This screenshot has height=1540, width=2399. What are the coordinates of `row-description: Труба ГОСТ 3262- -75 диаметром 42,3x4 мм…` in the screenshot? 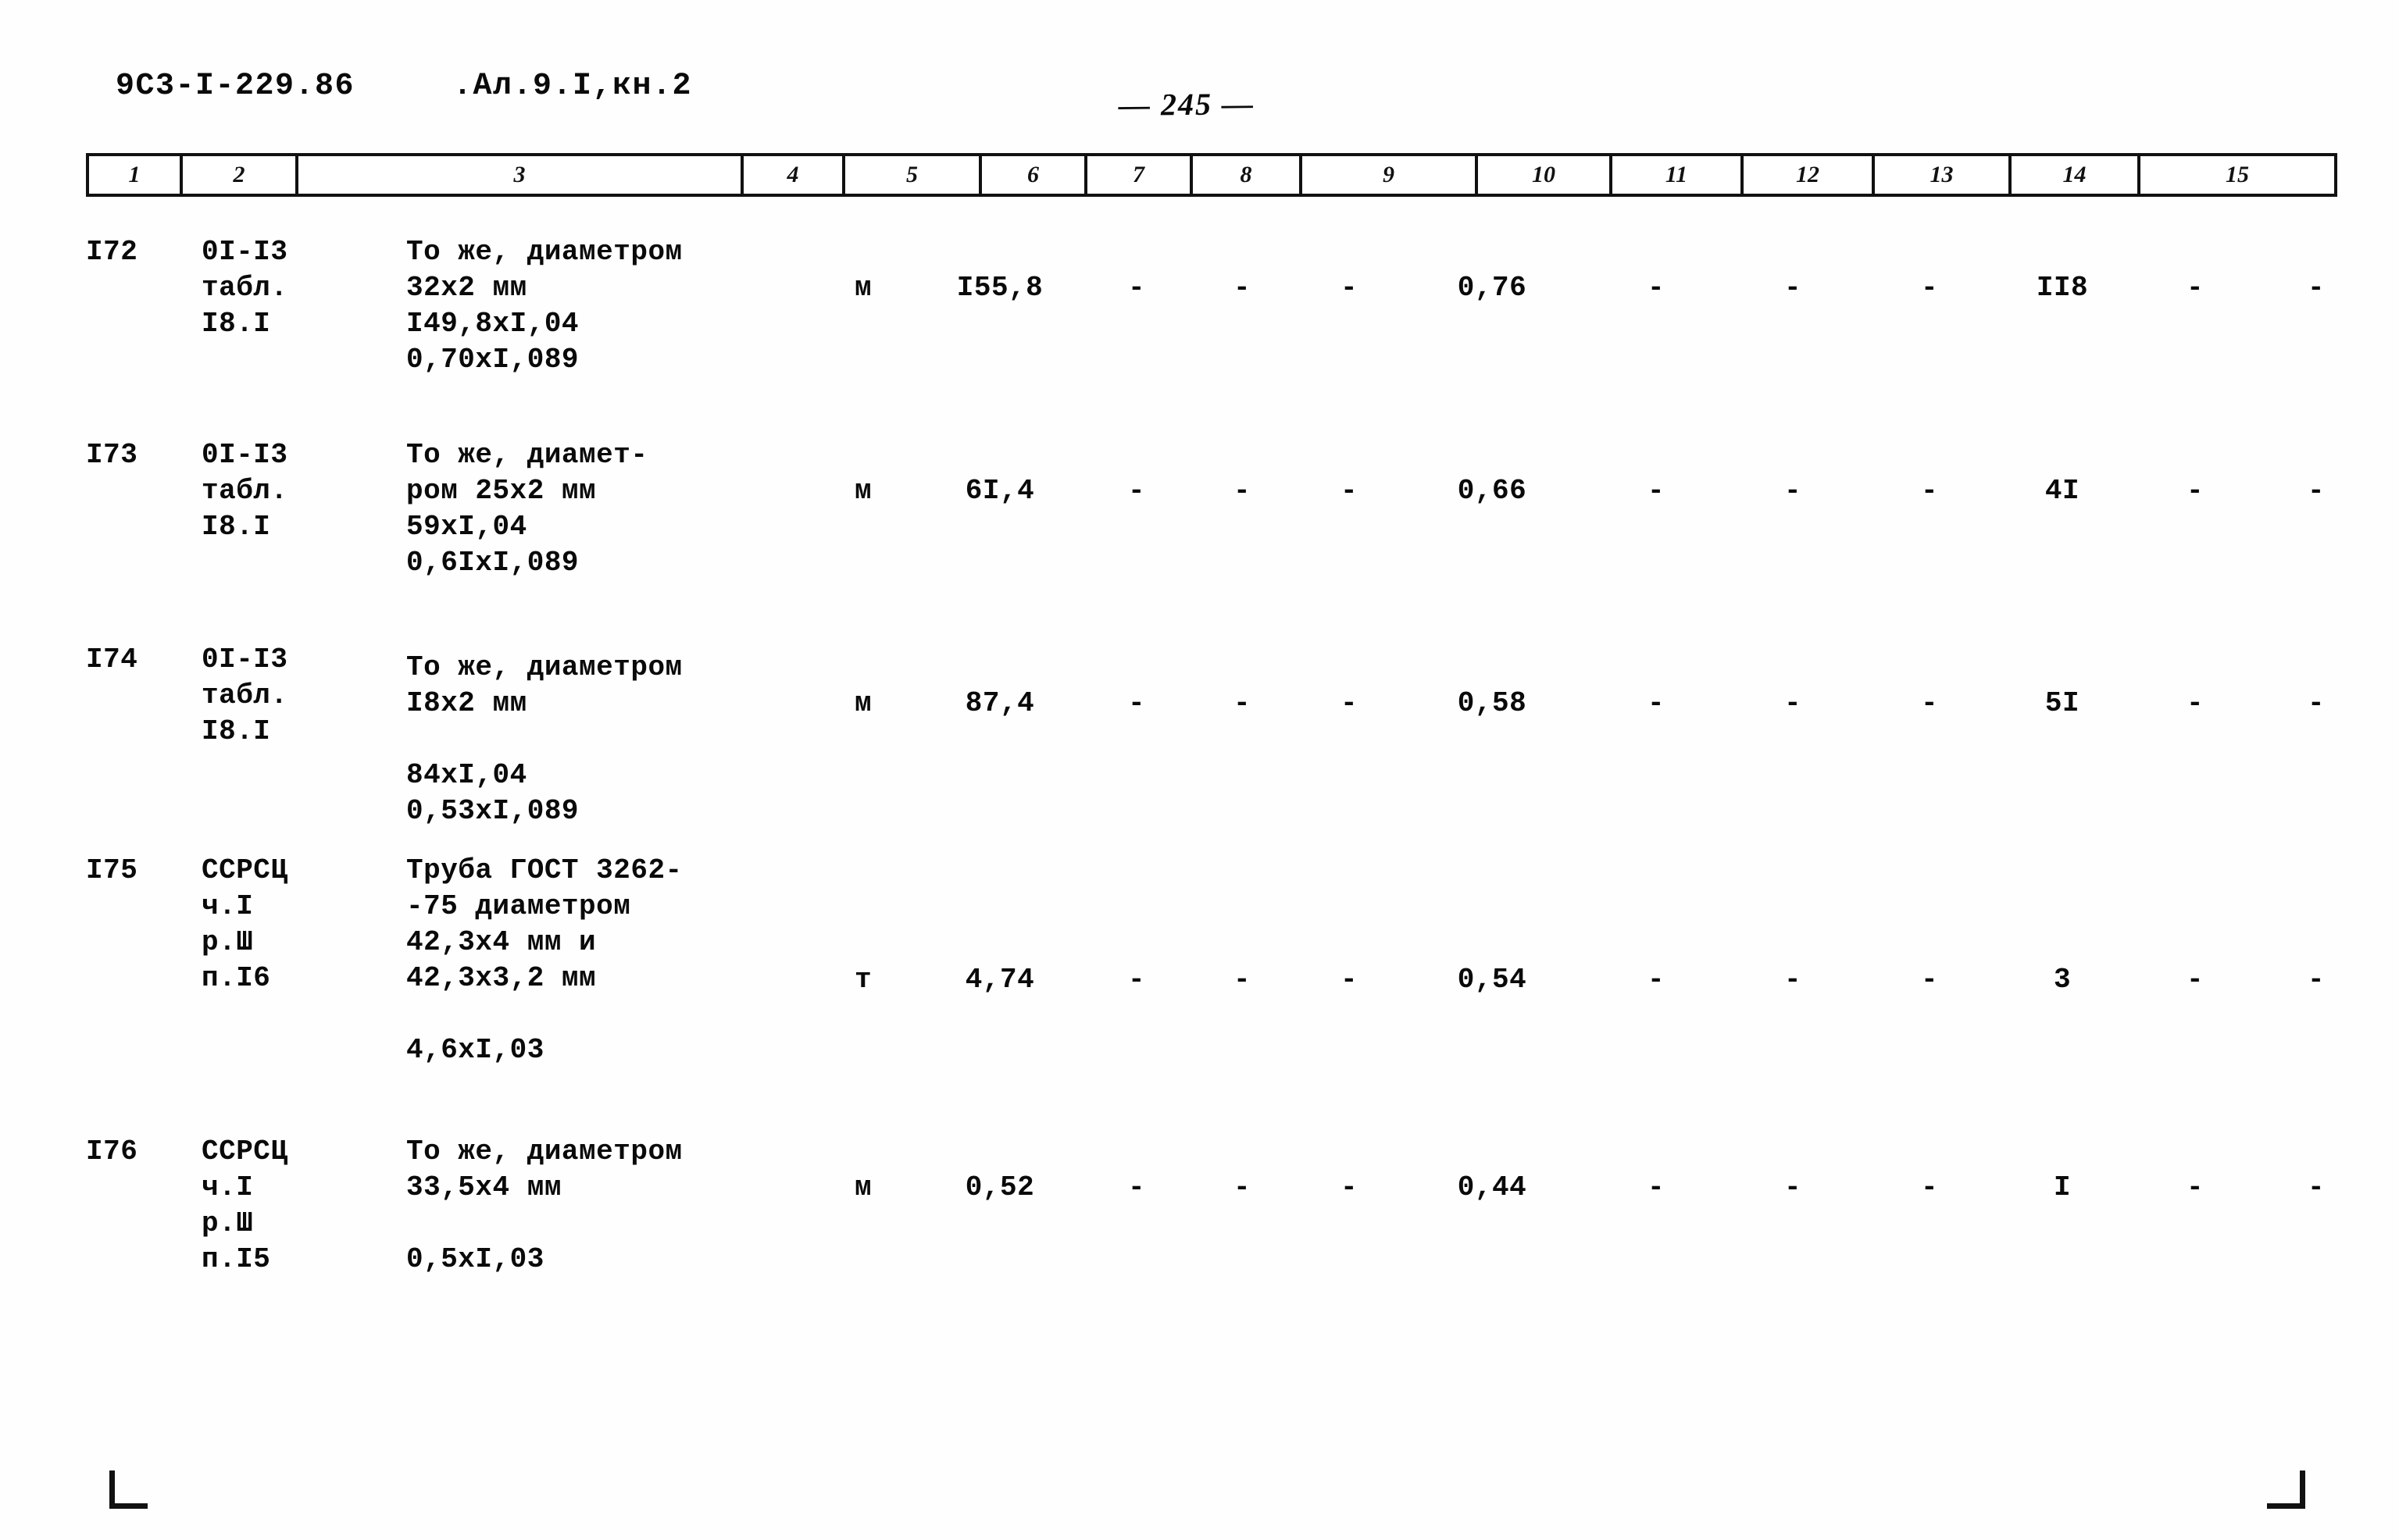 It's located at (544, 960).